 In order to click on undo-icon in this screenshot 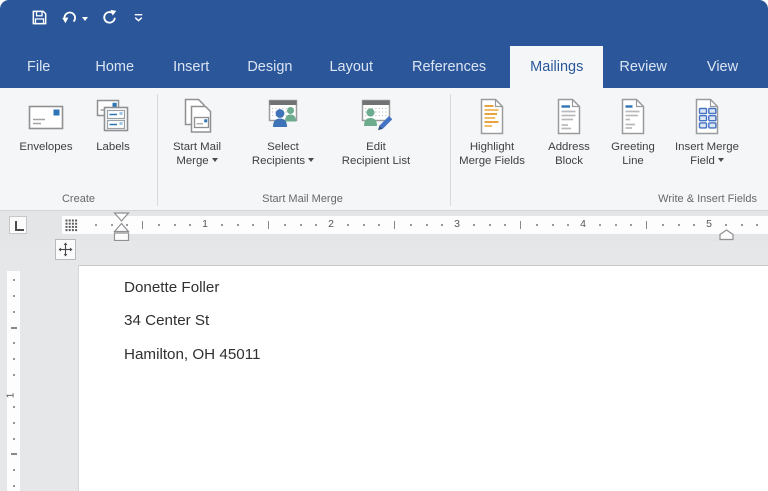, I will do `click(69, 19)`.